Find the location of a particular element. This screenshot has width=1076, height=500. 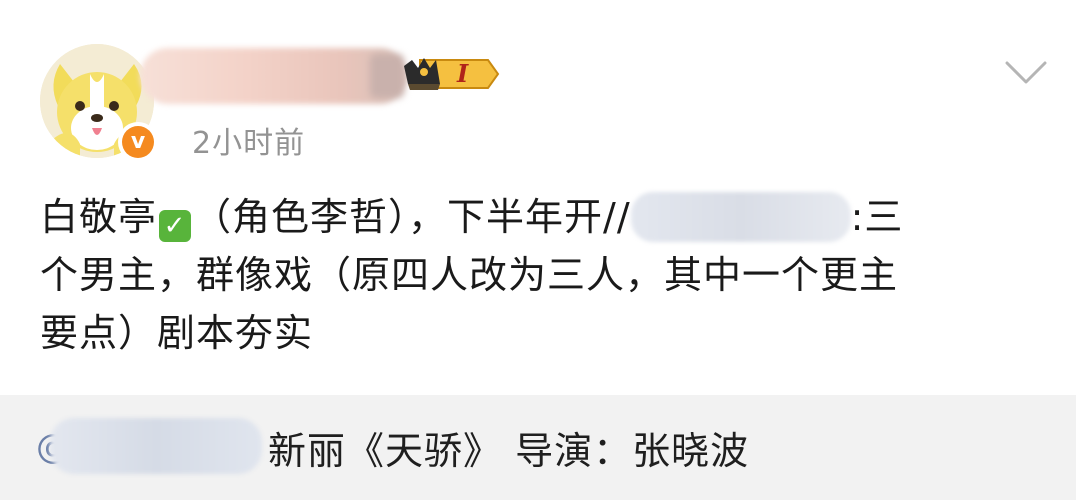

content-line-2: 个男主，群像戏（原四人改为三人，其中一个更主 is located at coordinates (469, 275).